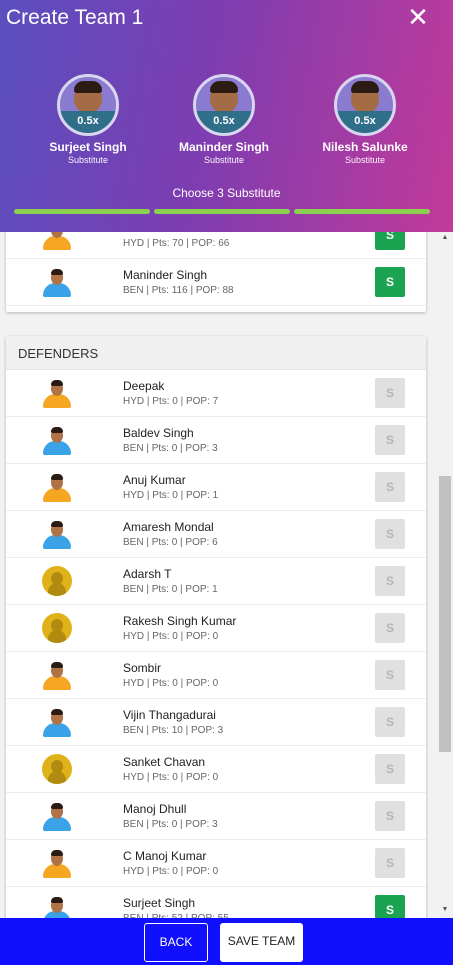 This screenshot has width=453, height=965. I want to click on scrollbar: ▲ ▼, so click(445, 575).